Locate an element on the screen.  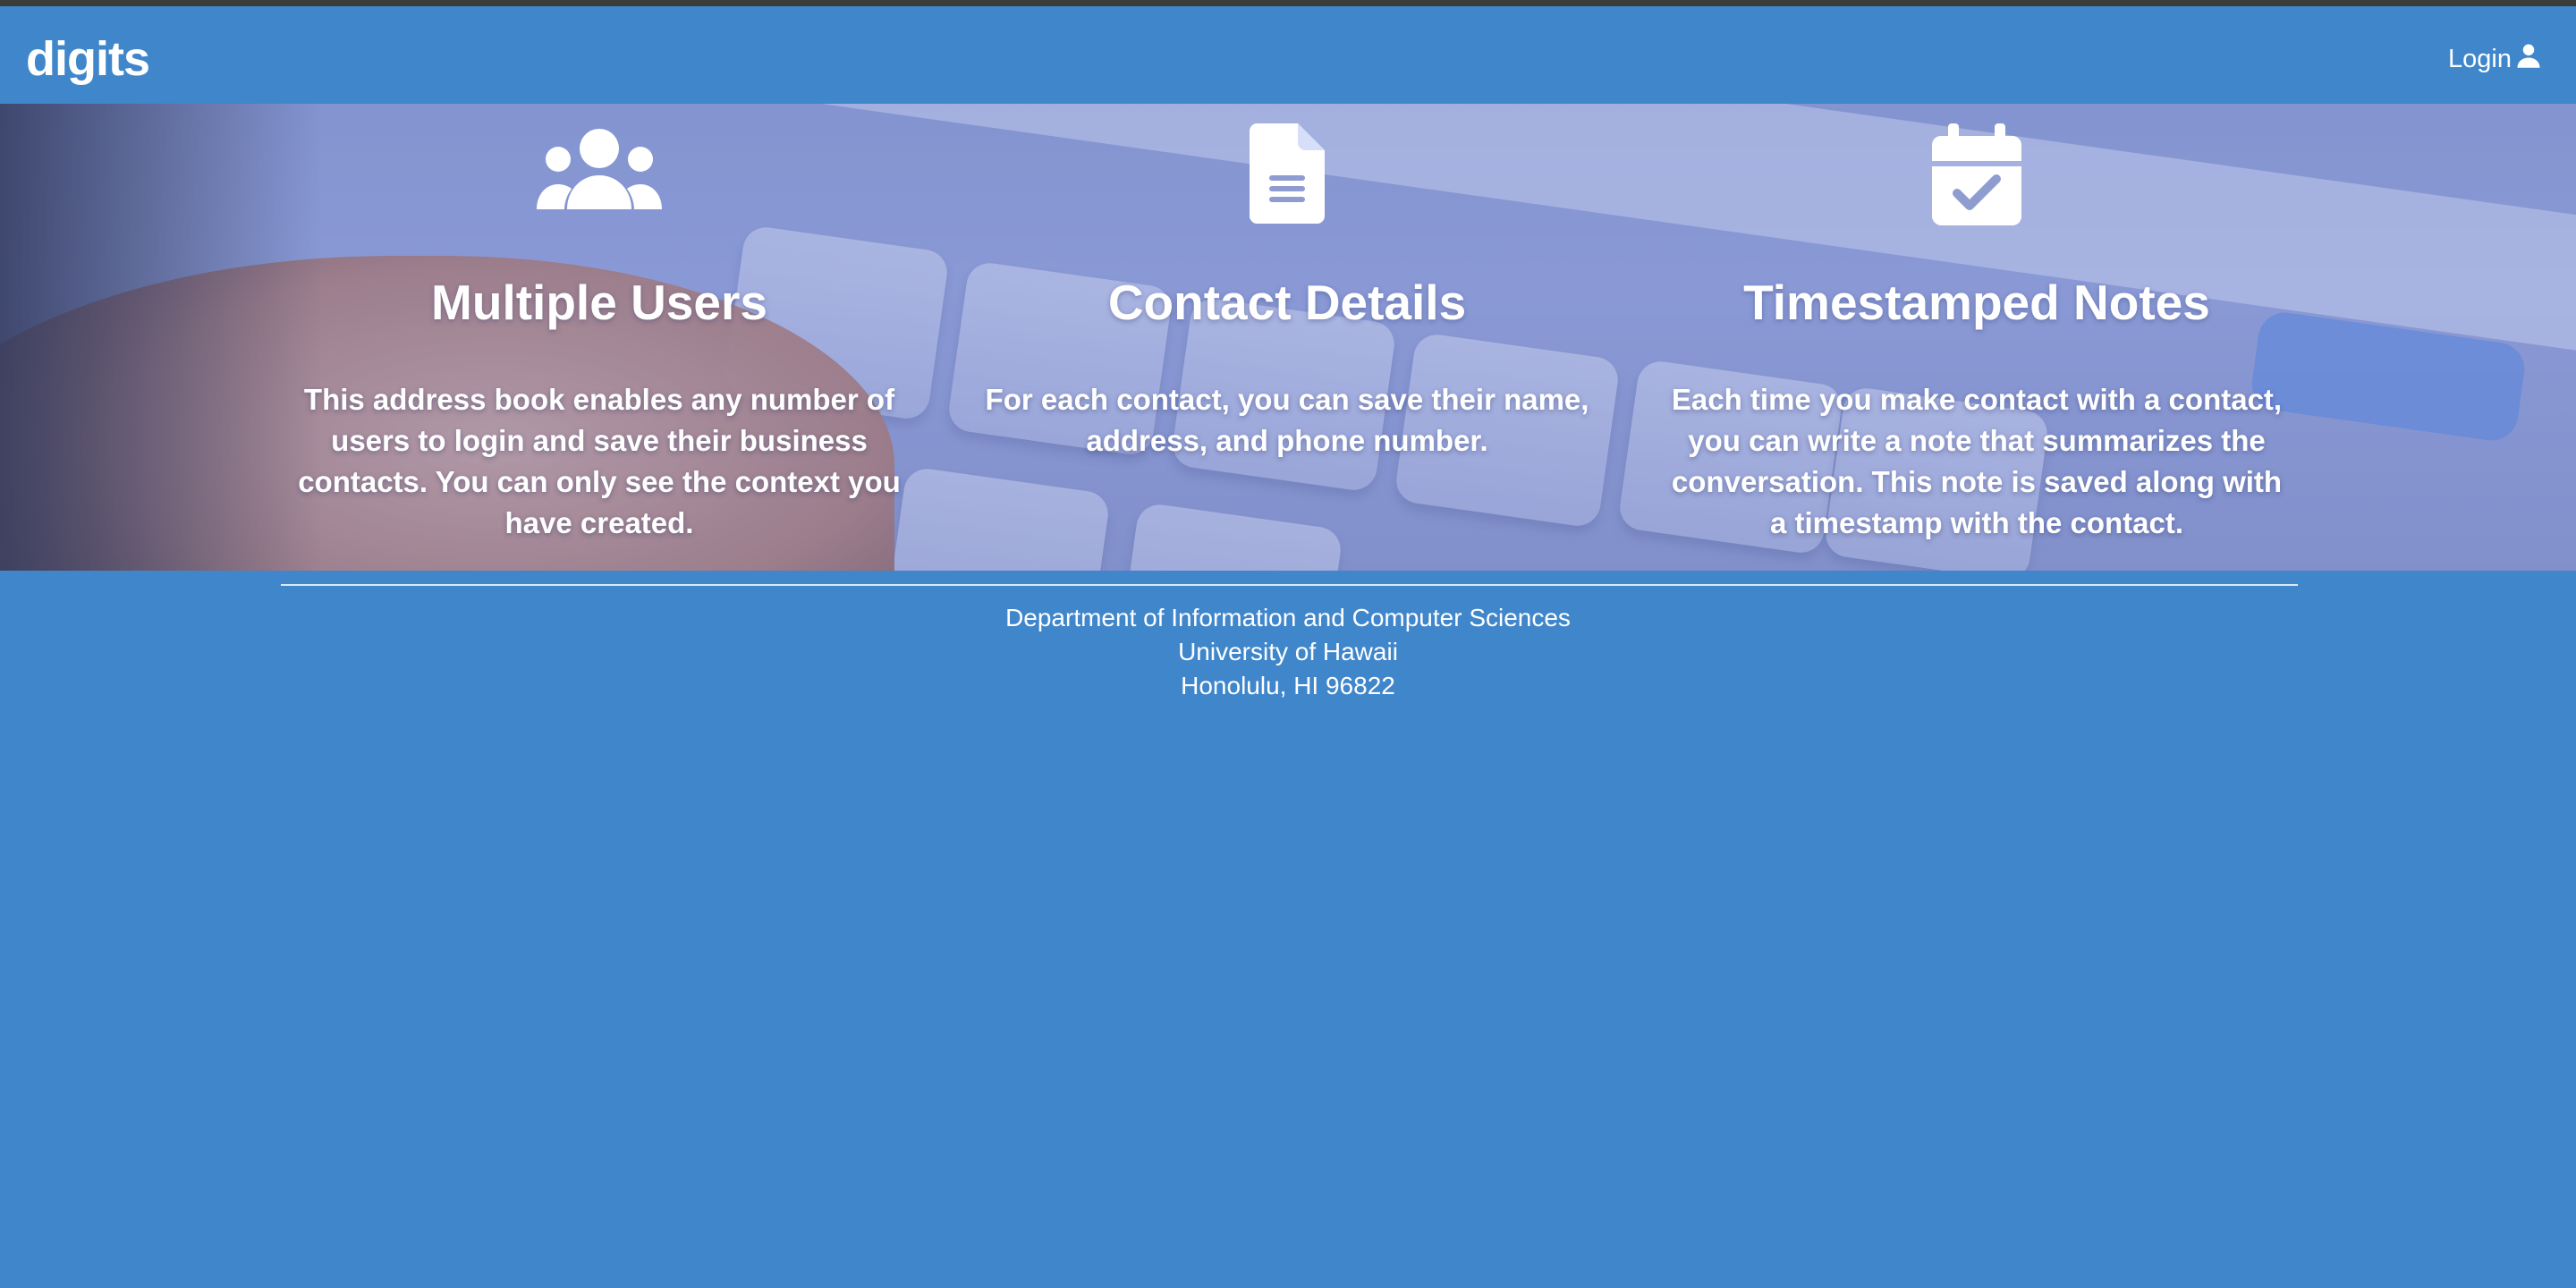
feature-title: Multiple Users is located at coordinates (599, 302).